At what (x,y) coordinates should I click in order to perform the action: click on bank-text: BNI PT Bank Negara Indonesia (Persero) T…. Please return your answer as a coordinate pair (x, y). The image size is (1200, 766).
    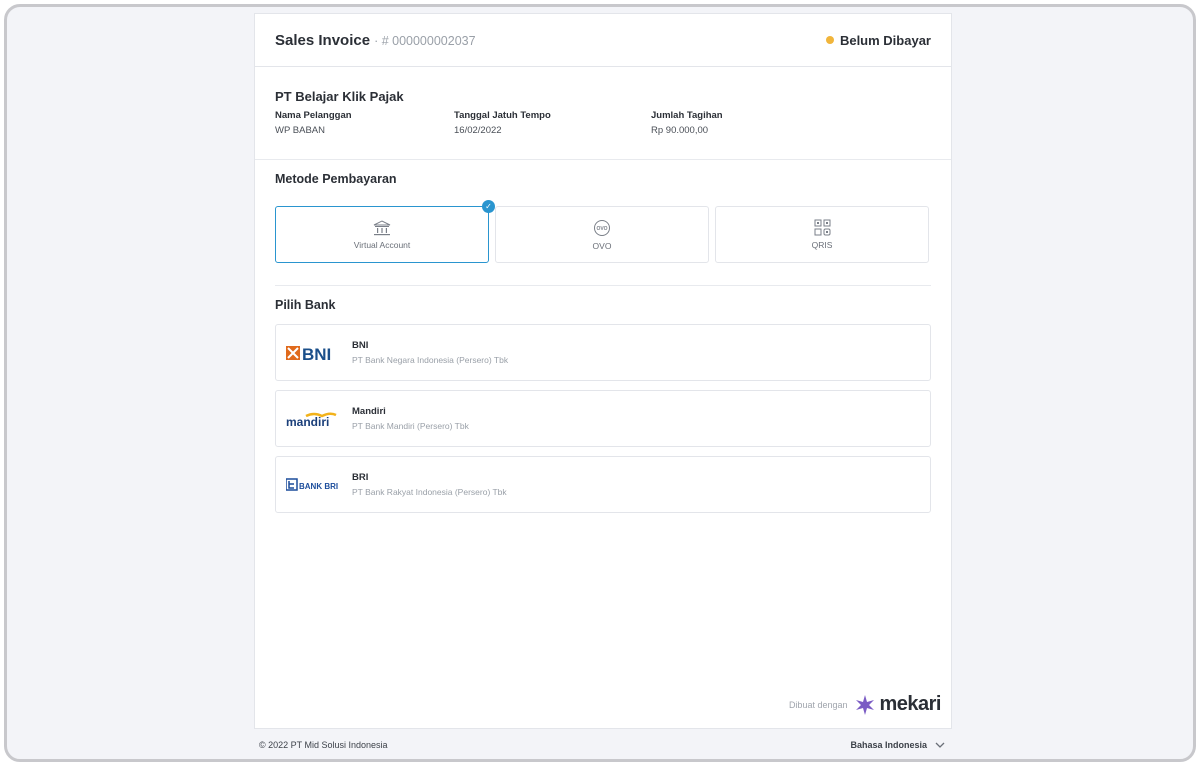
    Looking at the image, I should click on (430, 352).